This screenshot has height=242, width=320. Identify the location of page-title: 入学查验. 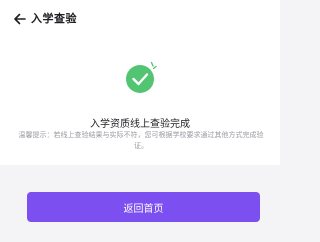
(54, 18).